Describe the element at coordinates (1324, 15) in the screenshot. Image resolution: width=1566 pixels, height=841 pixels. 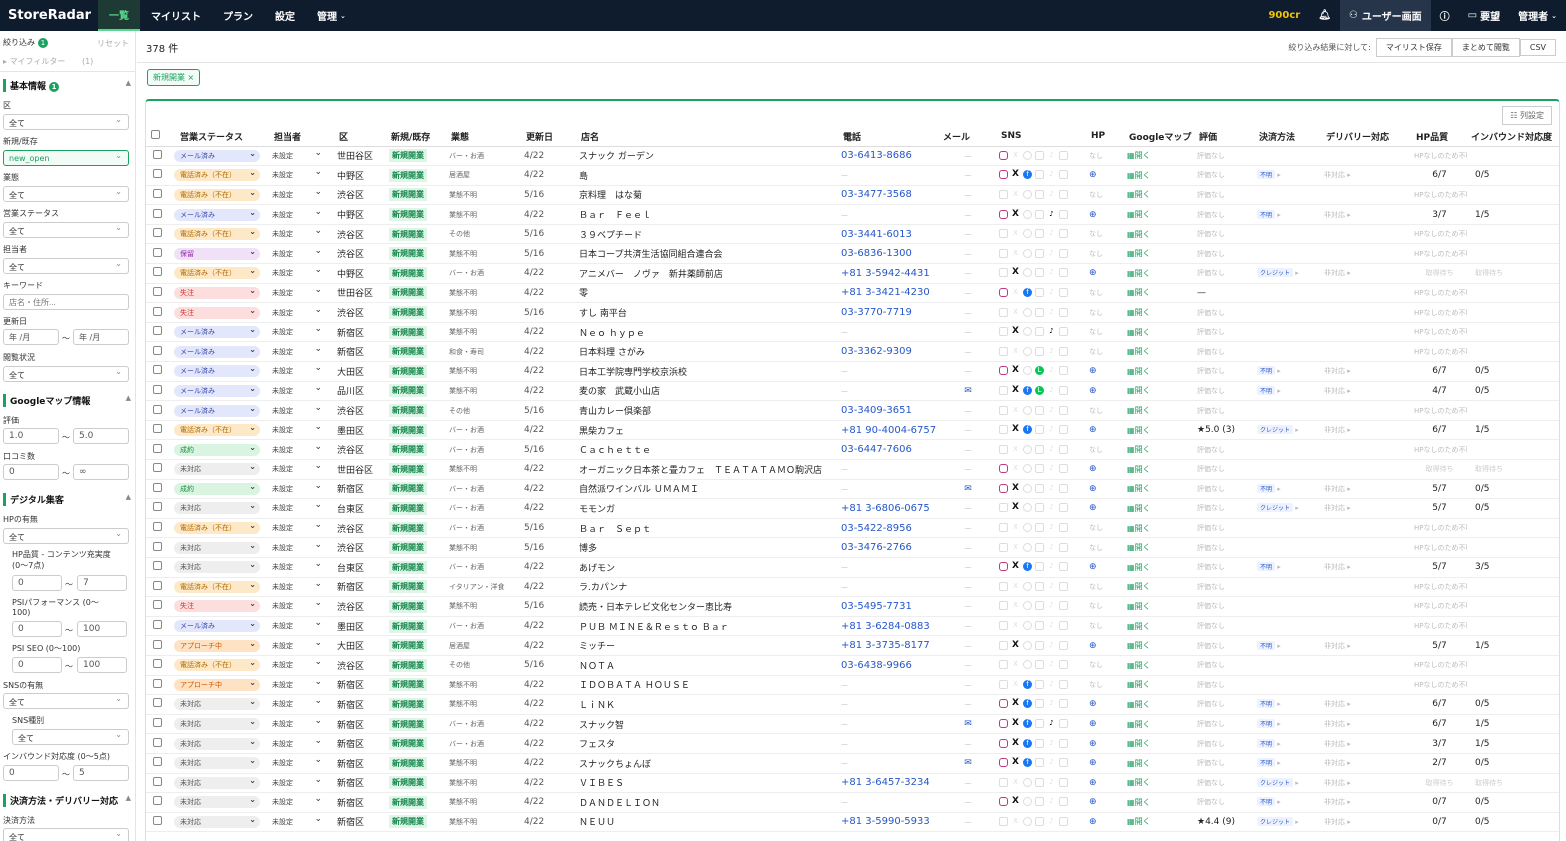
I see `bell-icon: 🔔︎` at that location.